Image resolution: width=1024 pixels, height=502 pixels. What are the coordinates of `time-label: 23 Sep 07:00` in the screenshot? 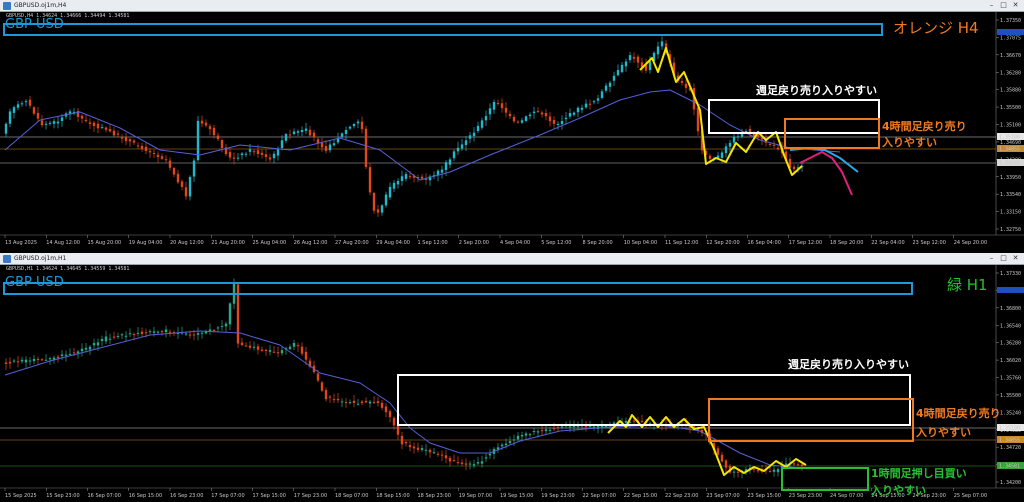 It's located at (722, 496).